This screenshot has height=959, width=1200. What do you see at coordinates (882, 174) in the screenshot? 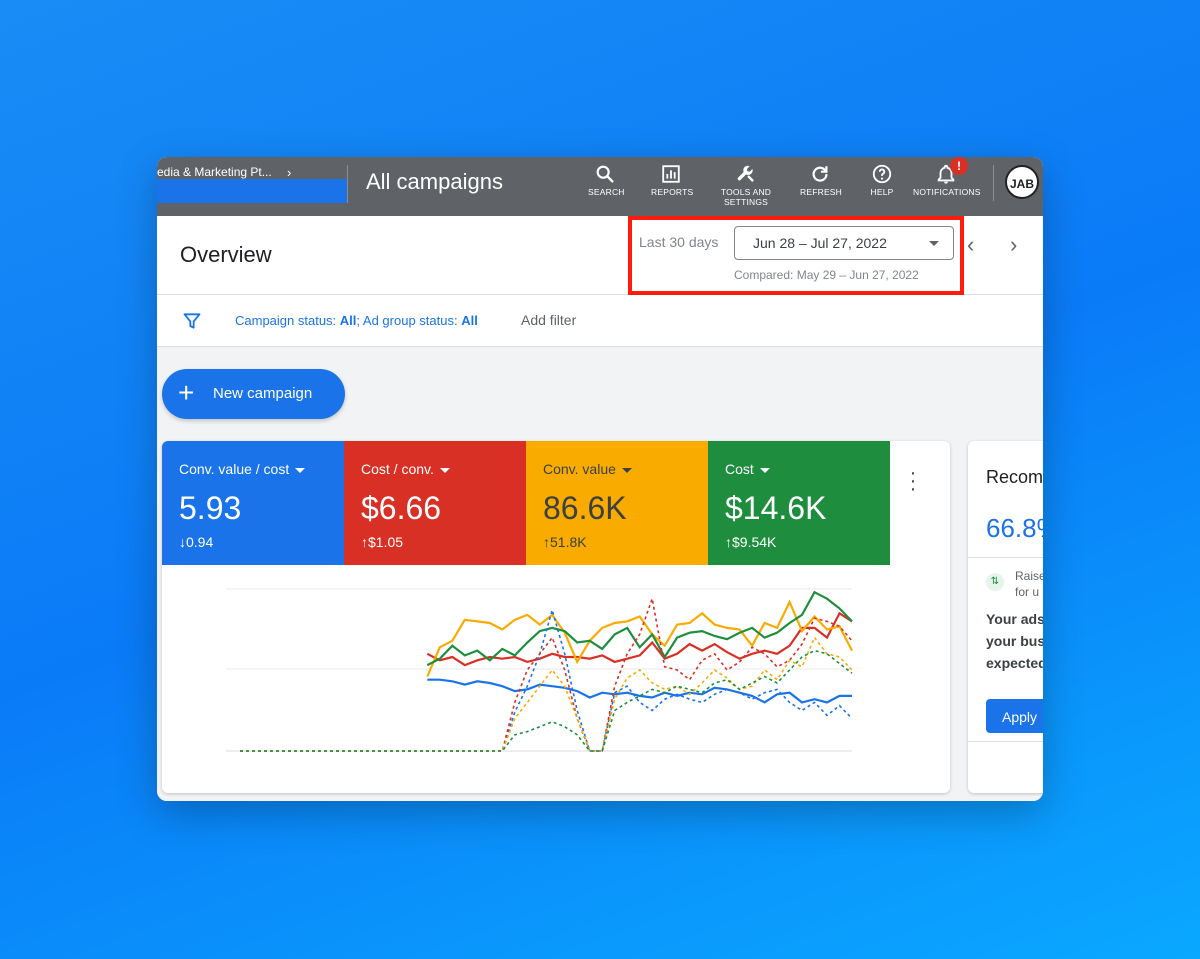
I see `help-icon` at bounding box center [882, 174].